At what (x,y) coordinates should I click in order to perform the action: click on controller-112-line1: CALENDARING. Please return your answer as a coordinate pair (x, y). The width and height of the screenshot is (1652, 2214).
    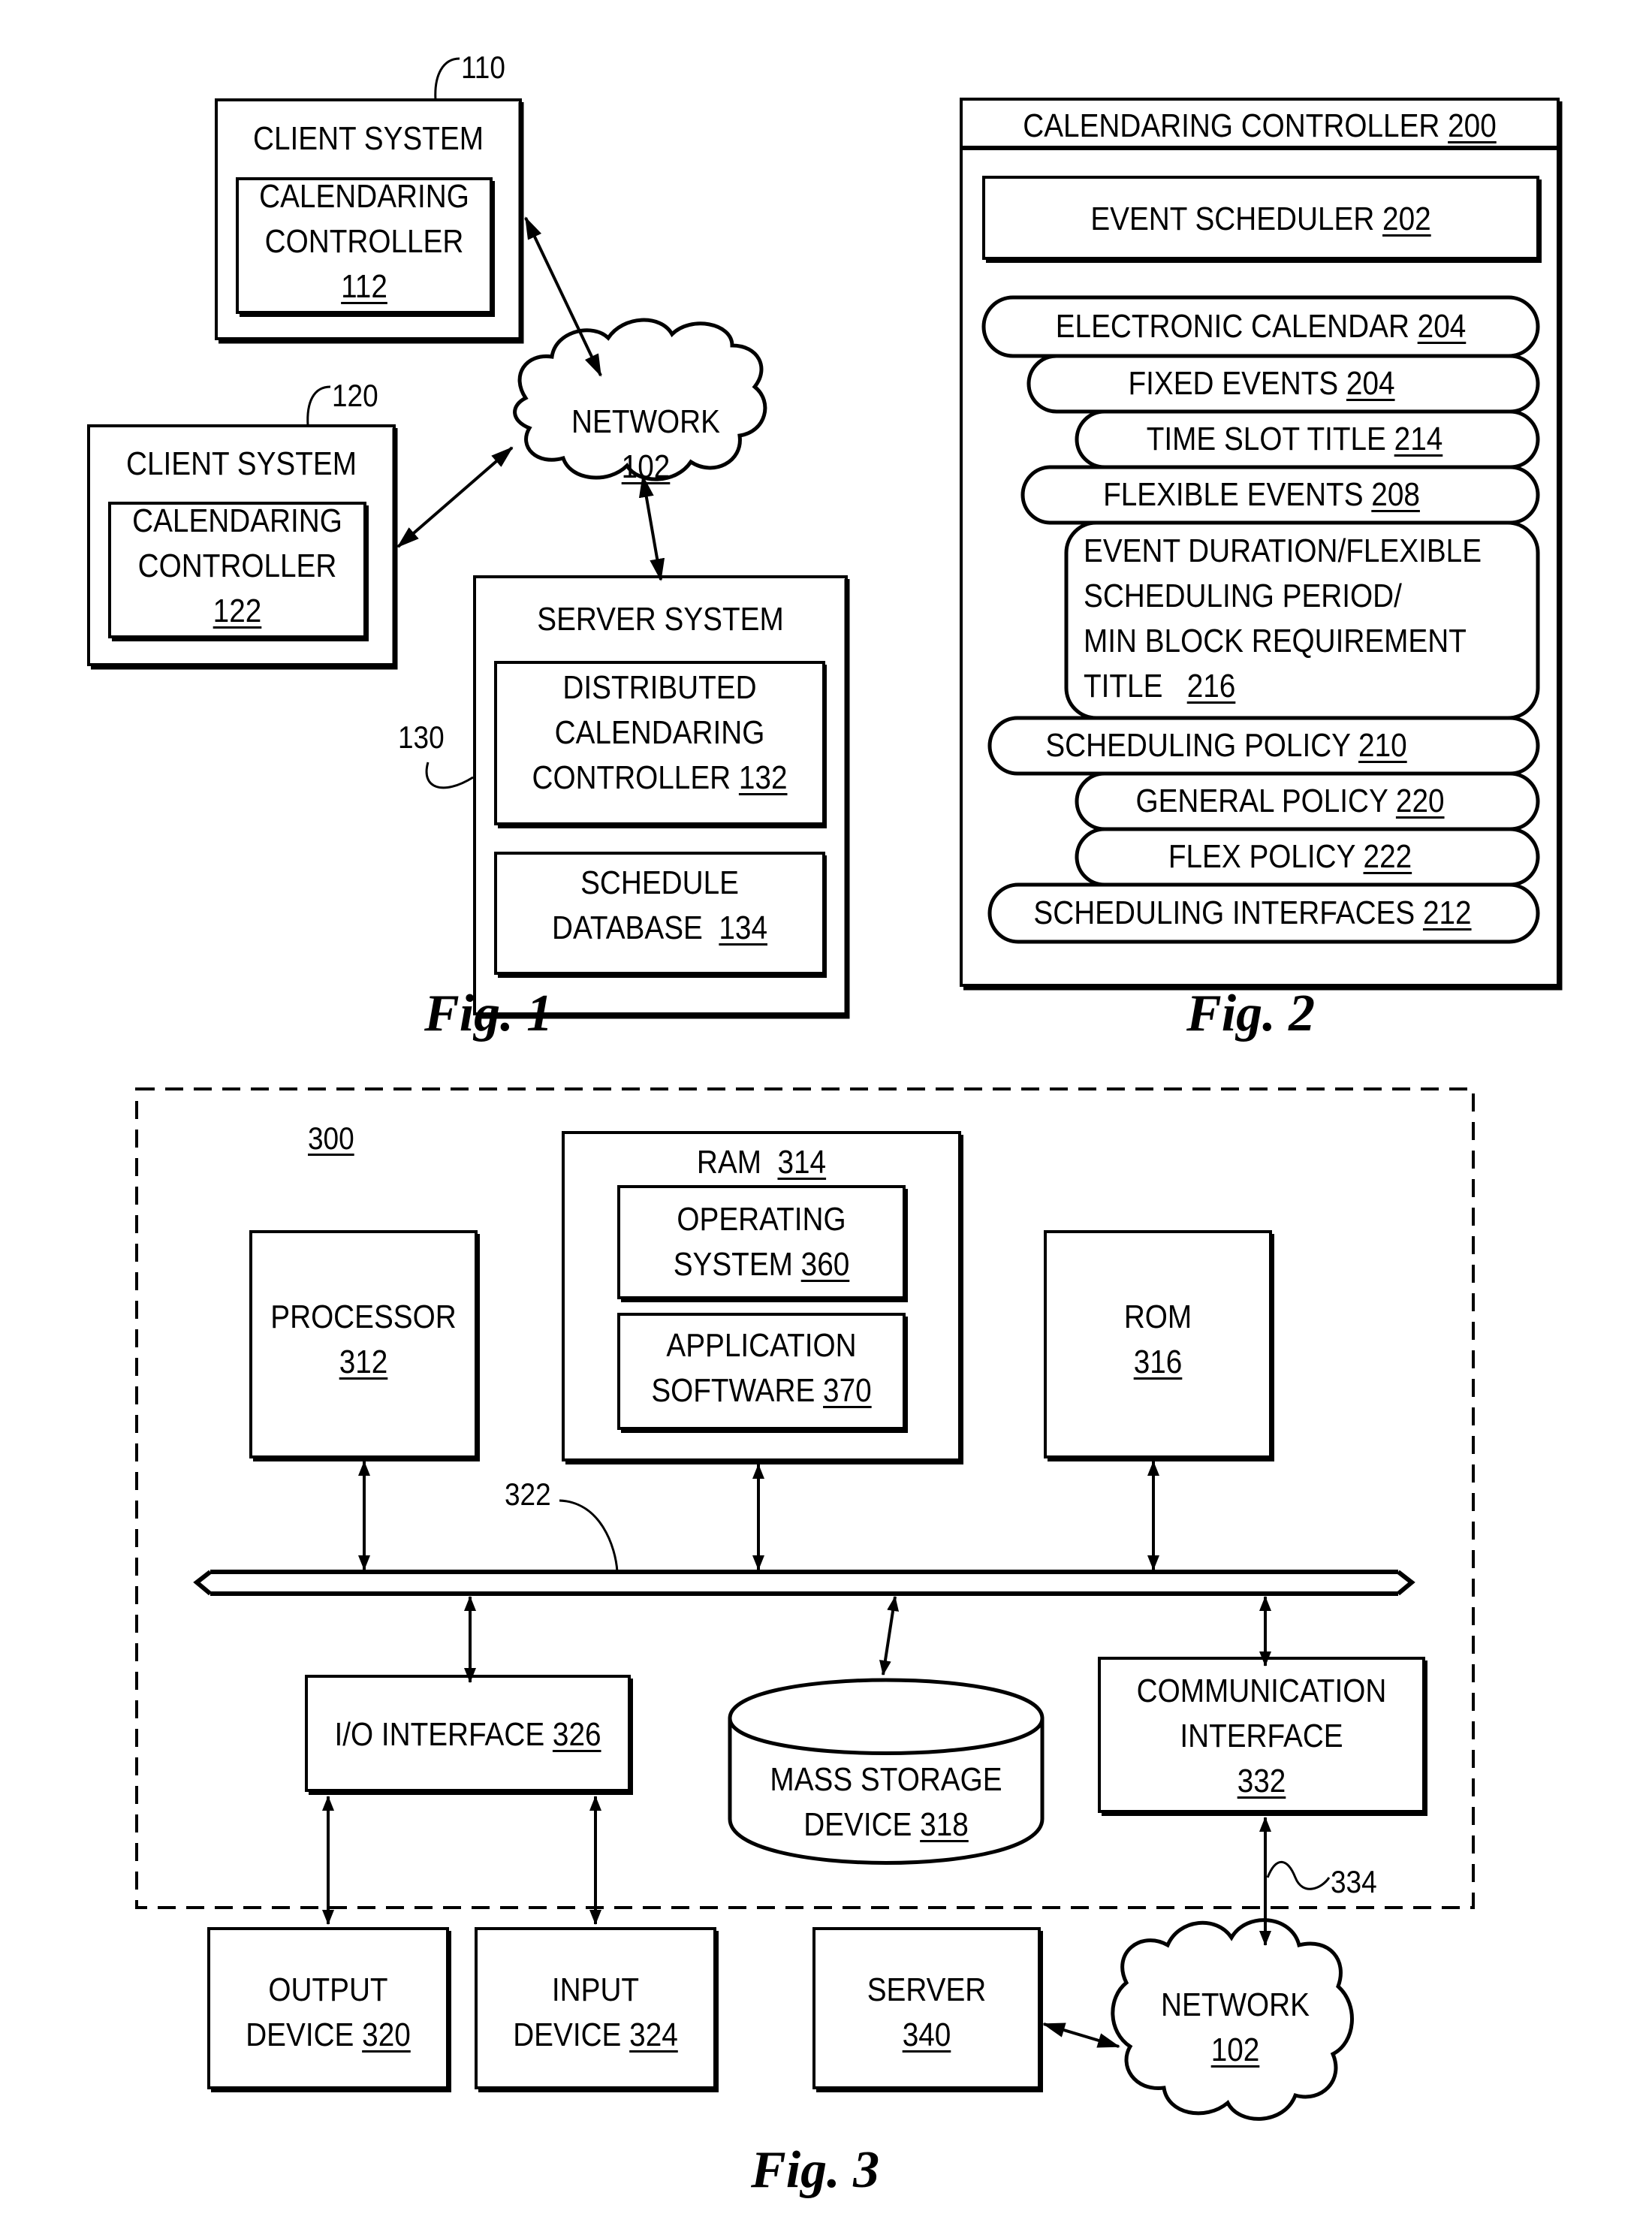
    Looking at the image, I should click on (364, 196).